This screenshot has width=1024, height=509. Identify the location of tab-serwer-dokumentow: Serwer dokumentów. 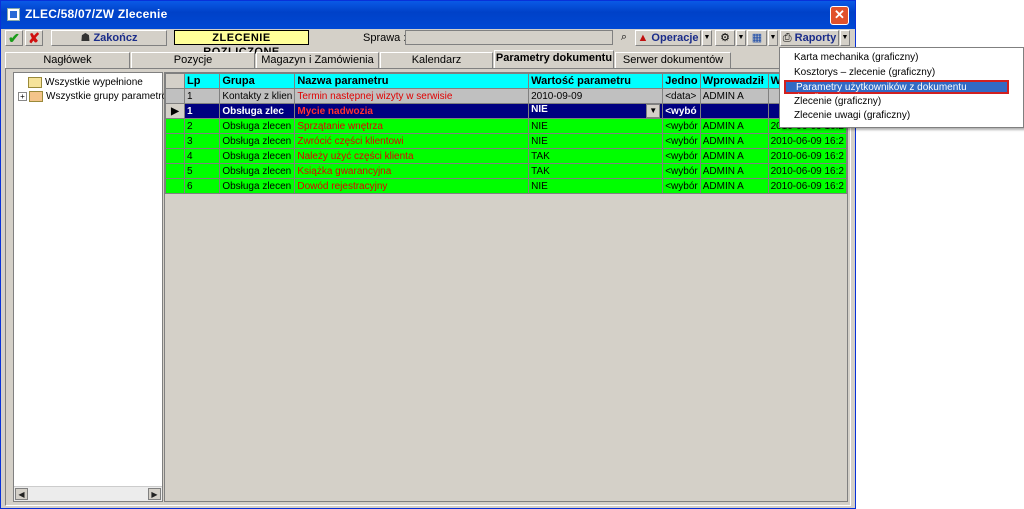
(673, 60).